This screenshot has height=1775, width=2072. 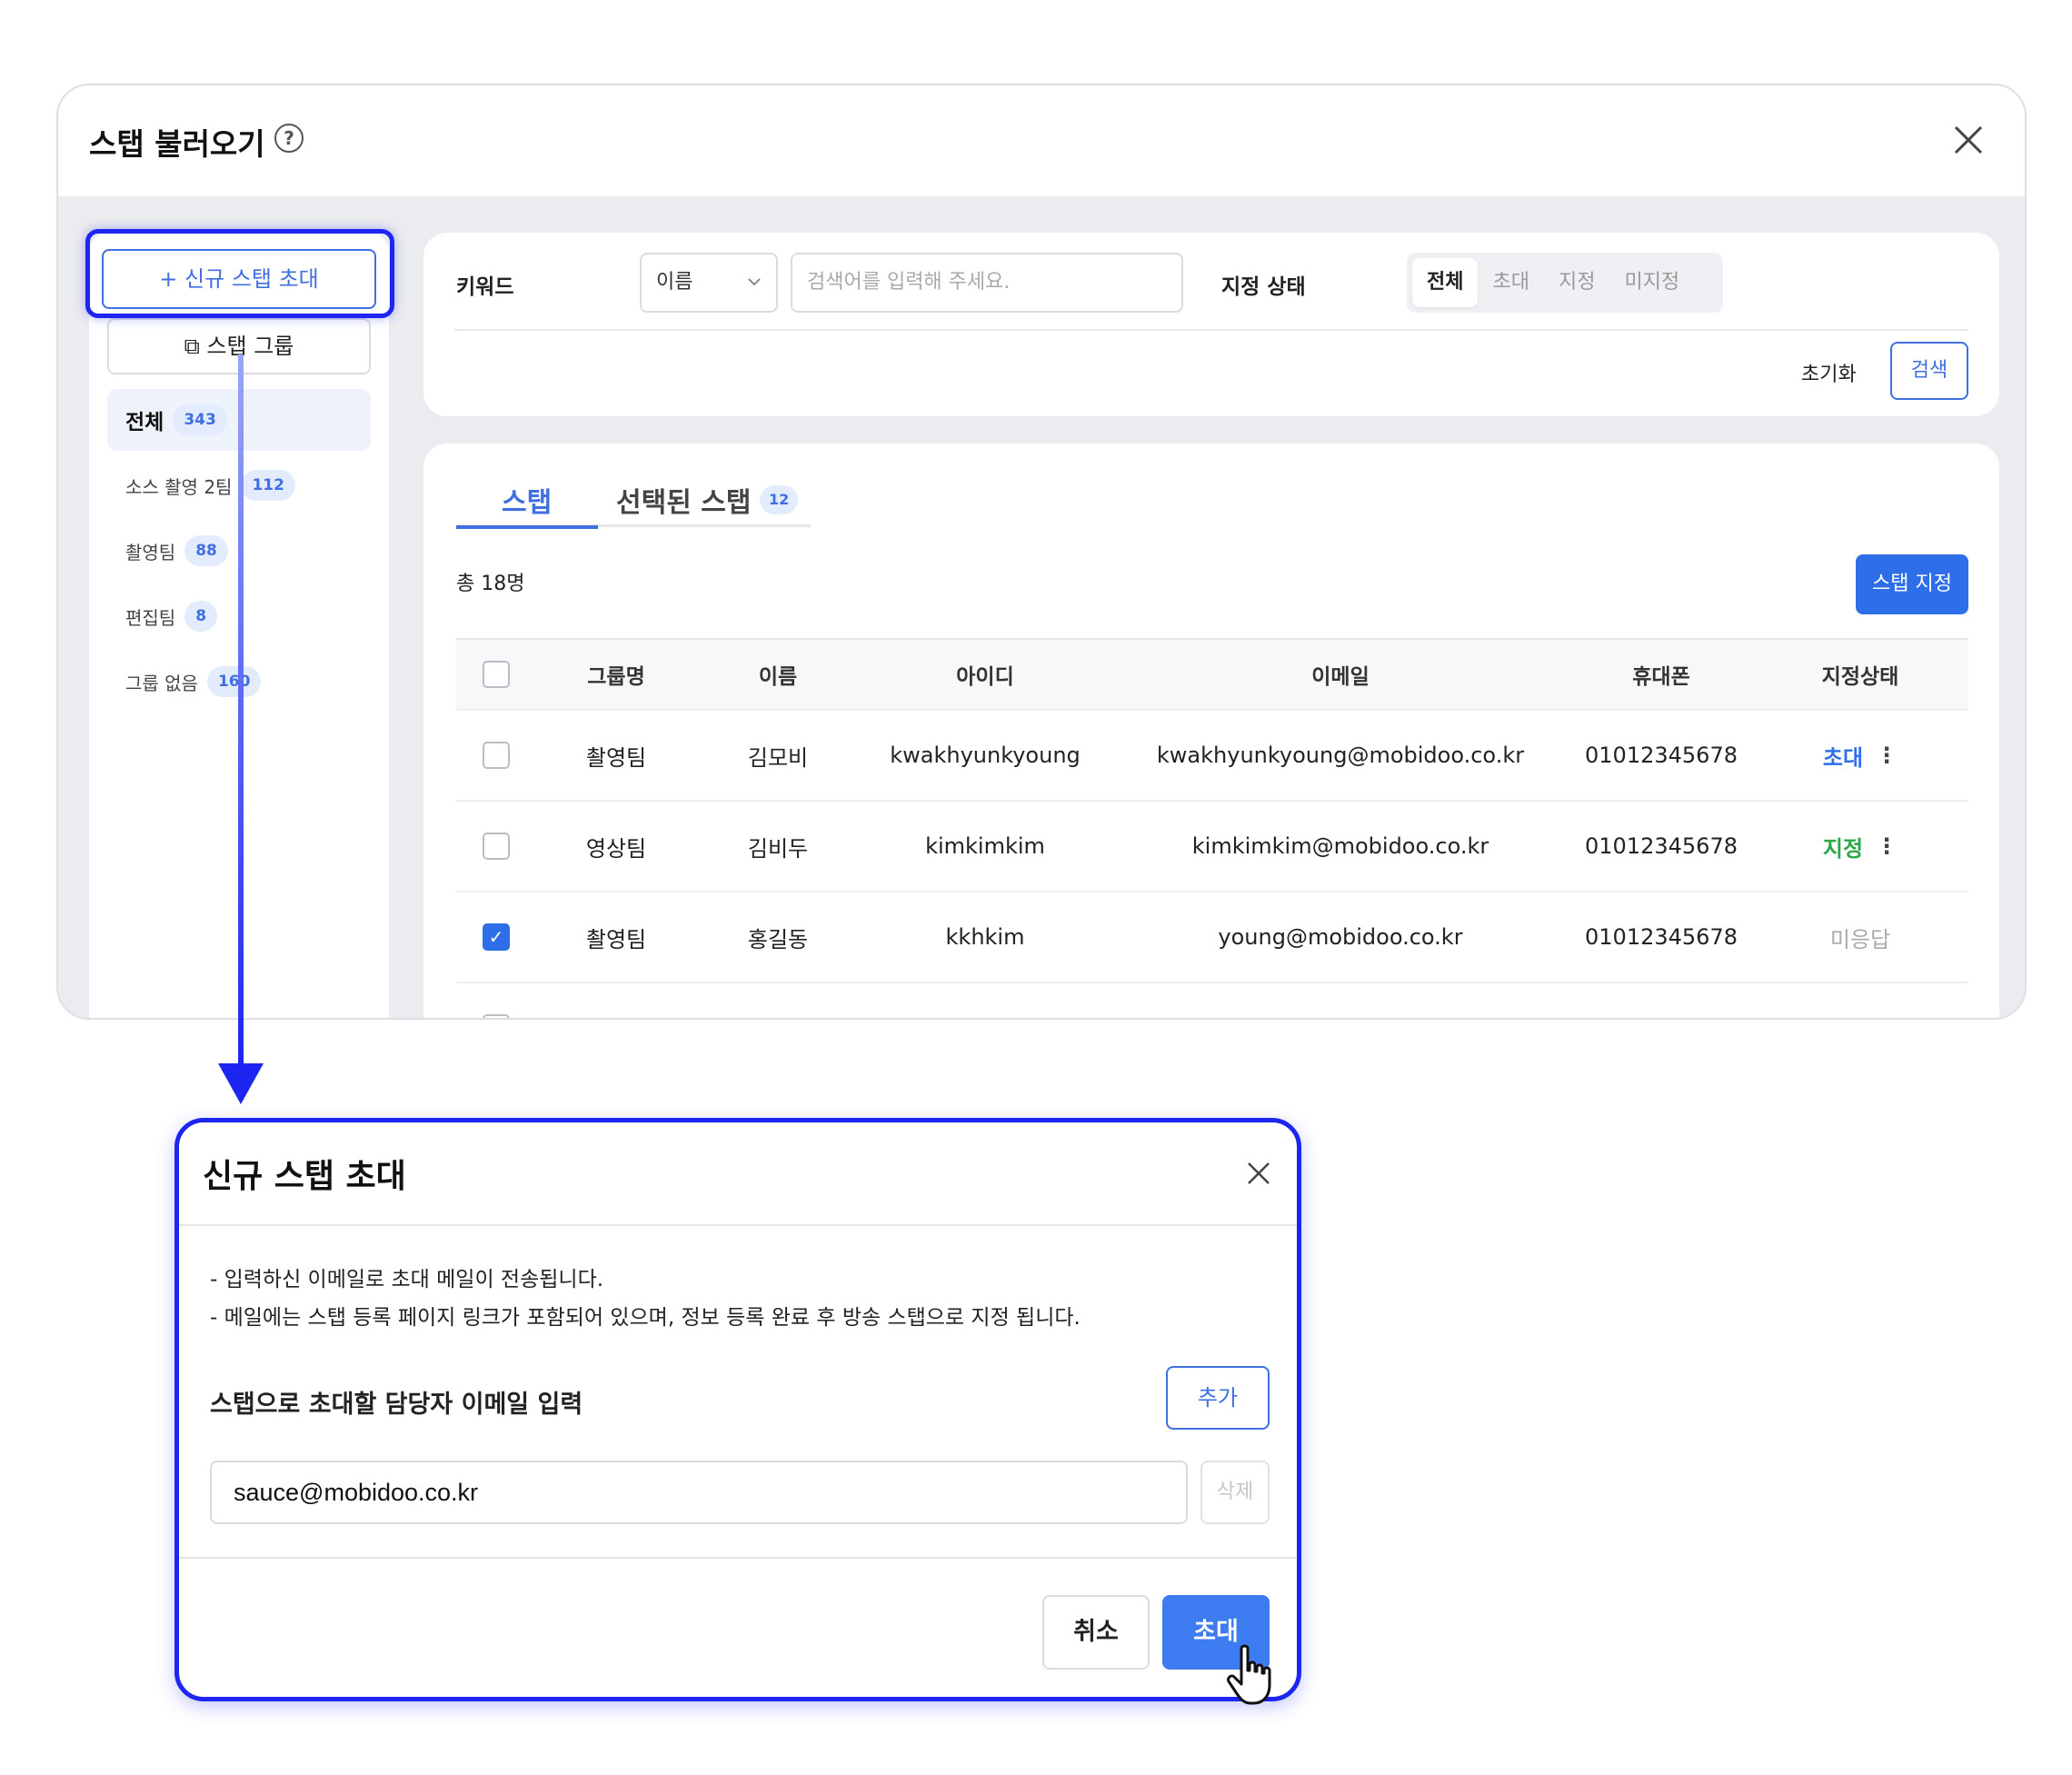 What do you see at coordinates (1264, 287) in the screenshot?
I see `status-filter-label: 지정 상태` at bounding box center [1264, 287].